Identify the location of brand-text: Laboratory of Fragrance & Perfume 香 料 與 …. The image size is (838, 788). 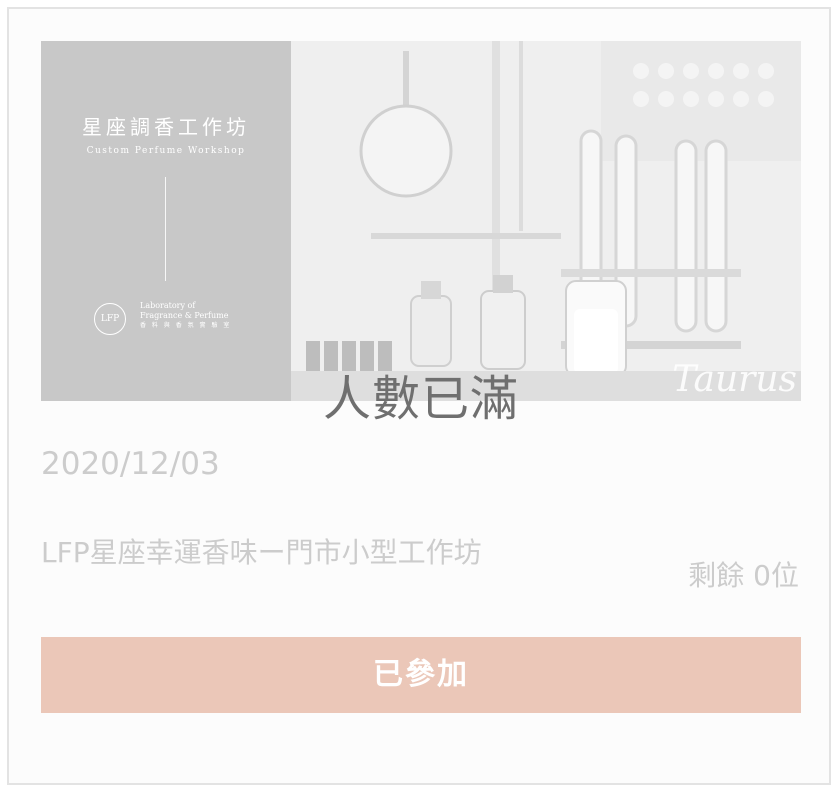
(185, 316).